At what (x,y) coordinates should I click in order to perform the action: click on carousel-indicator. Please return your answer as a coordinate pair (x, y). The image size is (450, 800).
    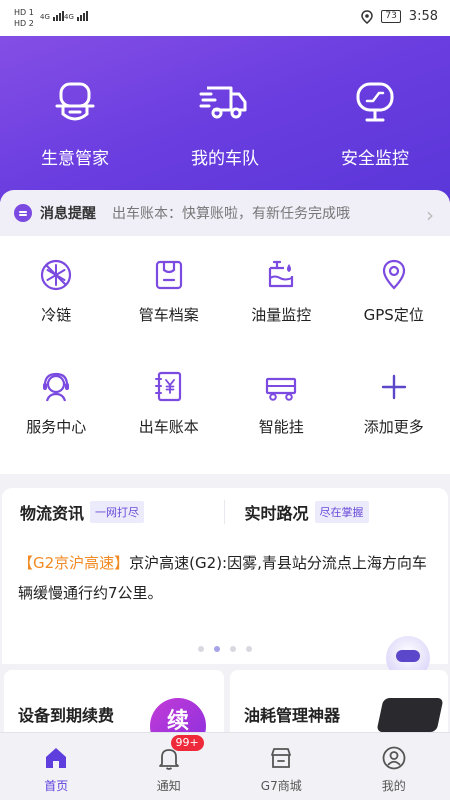
    Looking at the image, I should click on (225, 649).